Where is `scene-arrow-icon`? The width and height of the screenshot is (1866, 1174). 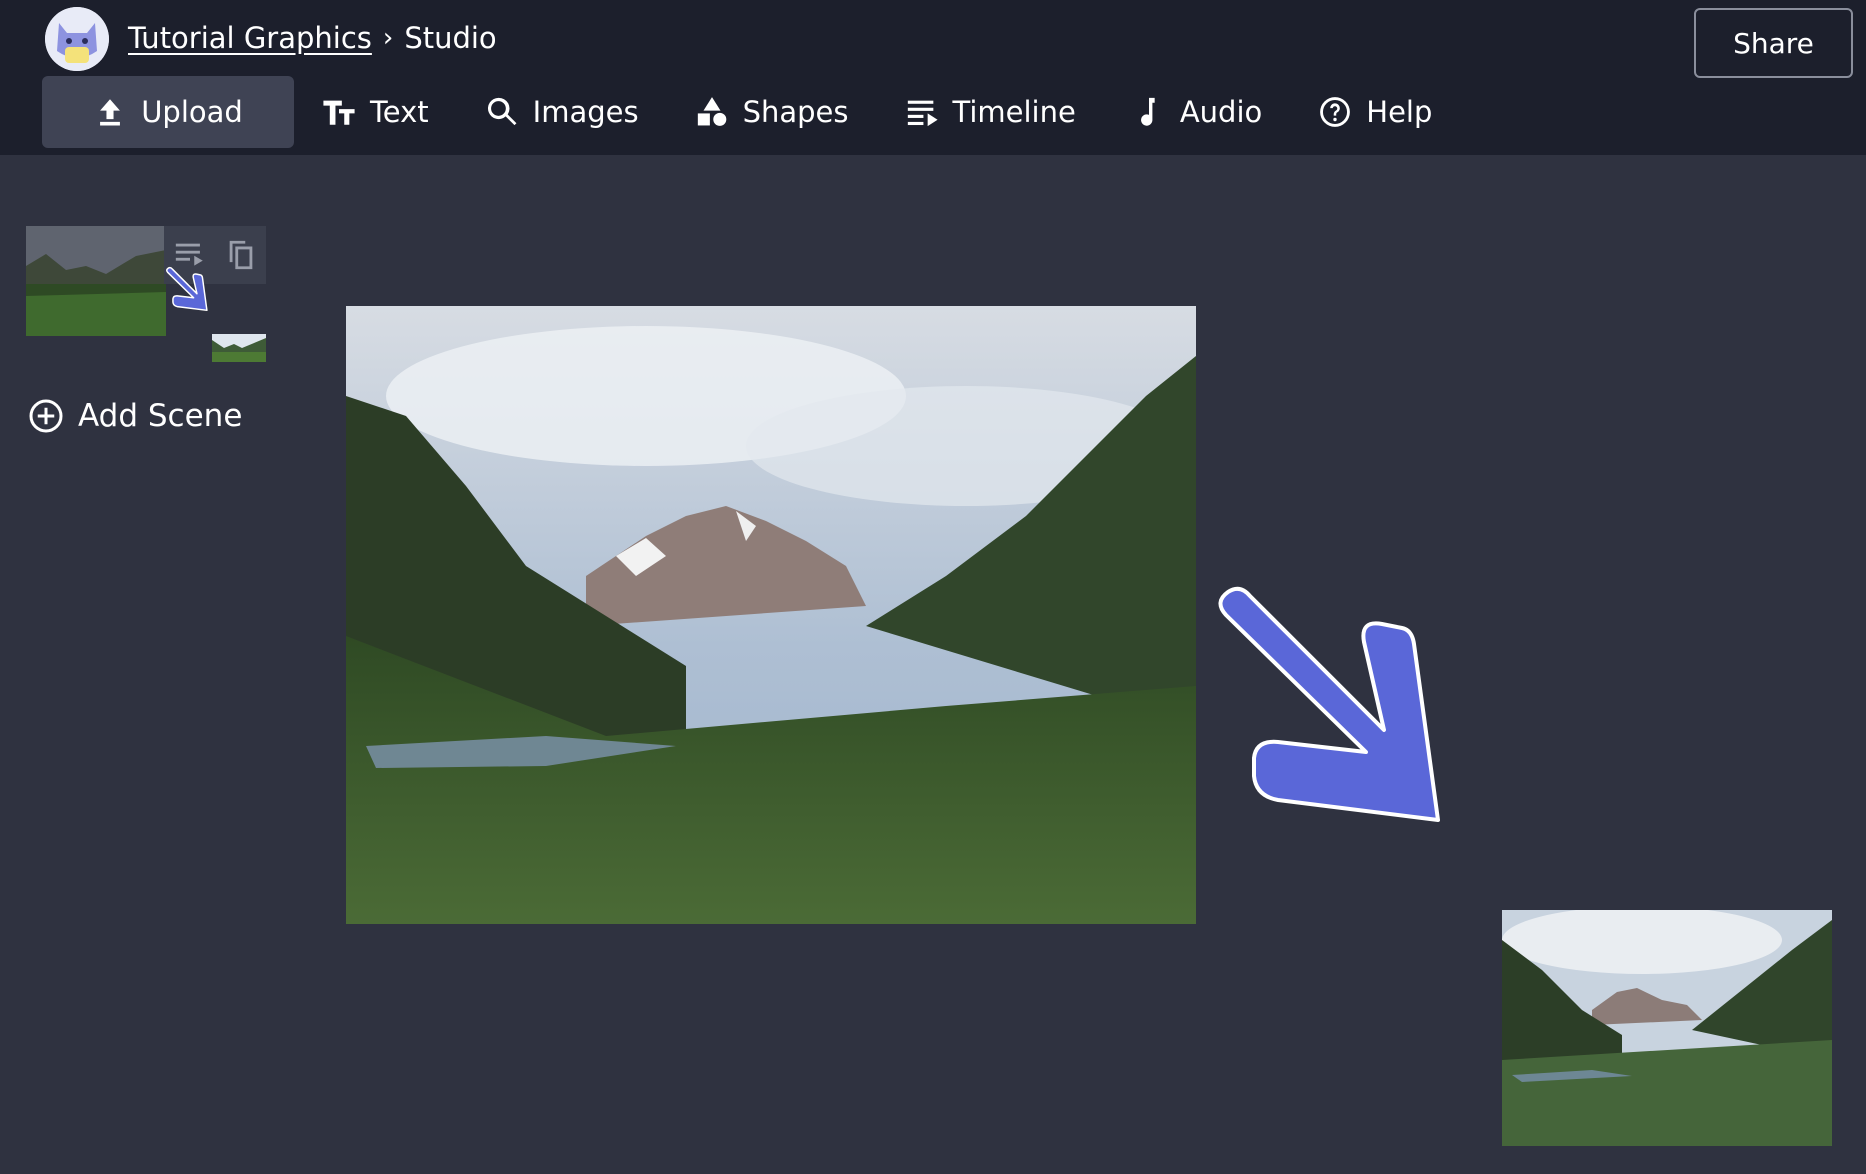 scene-arrow-icon is located at coordinates (187, 289).